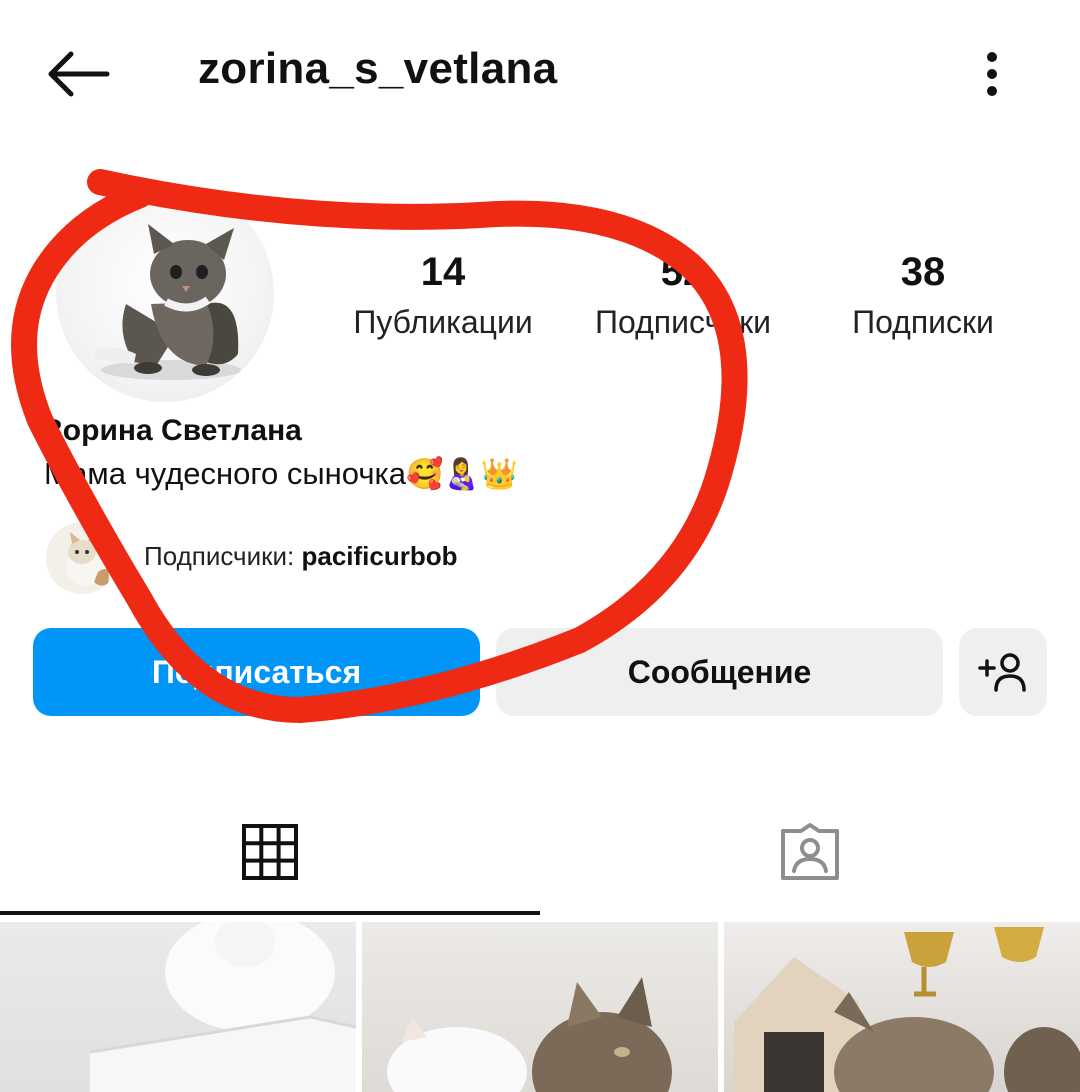 This screenshot has height=1092, width=1080. I want to click on mutual-prefix: Подписчики:, so click(223, 556).